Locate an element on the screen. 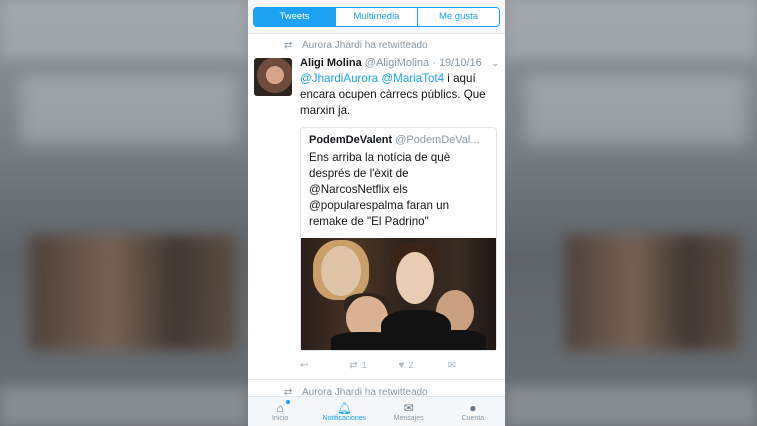 The height and width of the screenshot is (426, 757). tab-me-gusta: Me gusta is located at coordinates (458, 16).